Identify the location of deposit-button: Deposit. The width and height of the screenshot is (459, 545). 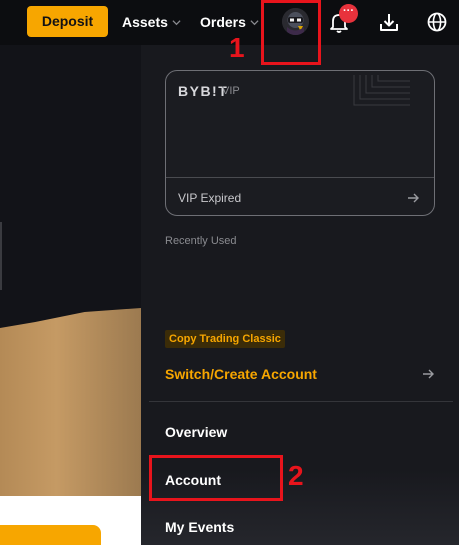
(67, 21).